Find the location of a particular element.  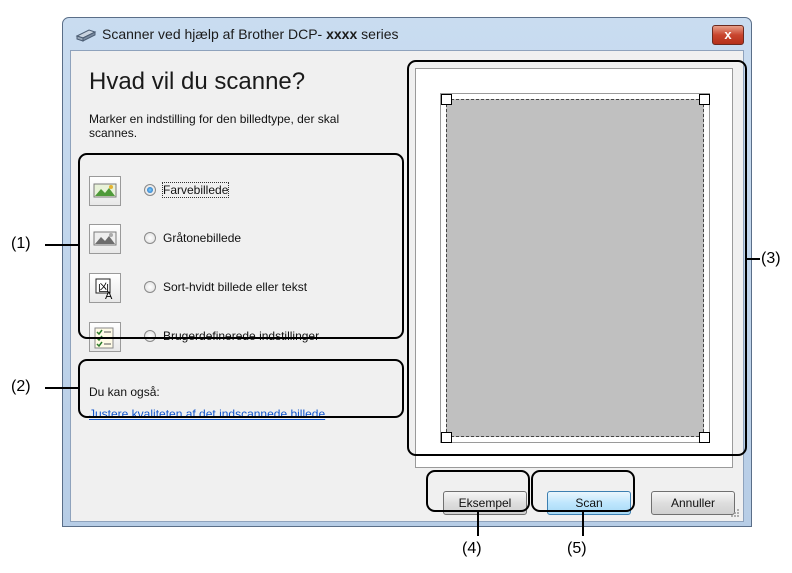

callout-label-5: (5) is located at coordinates (577, 548).